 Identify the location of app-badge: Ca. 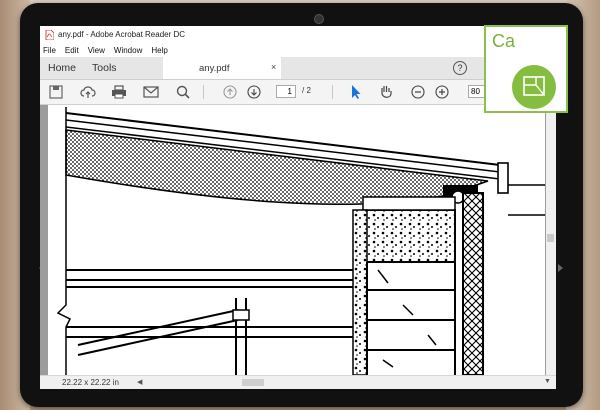
(526, 69).